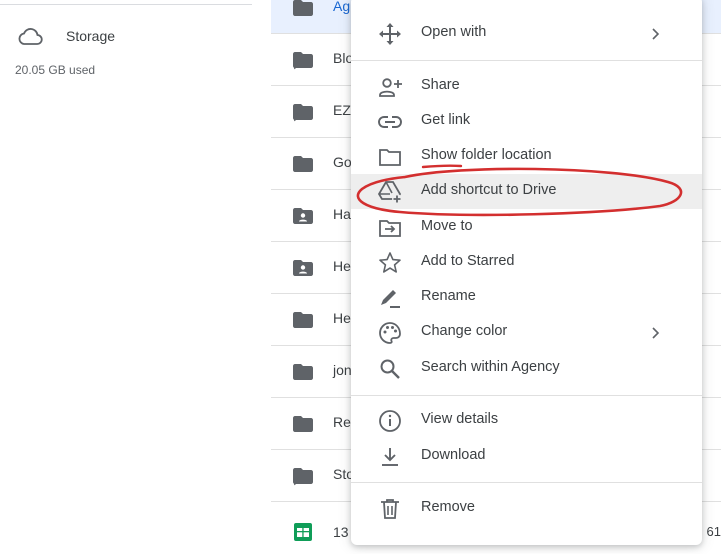 The height and width of the screenshot is (554, 721). I want to click on sheets-icon, so click(303, 532).